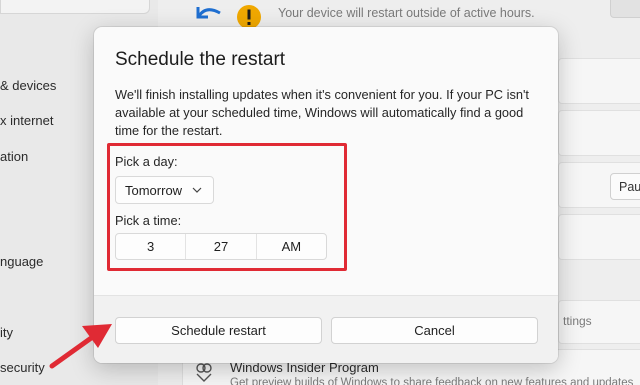 Image resolution: width=640 pixels, height=385 pixels. Describe the element at coordinates (577, 321) in the screenshot. I see `settings-fragment: ttings` at that location.